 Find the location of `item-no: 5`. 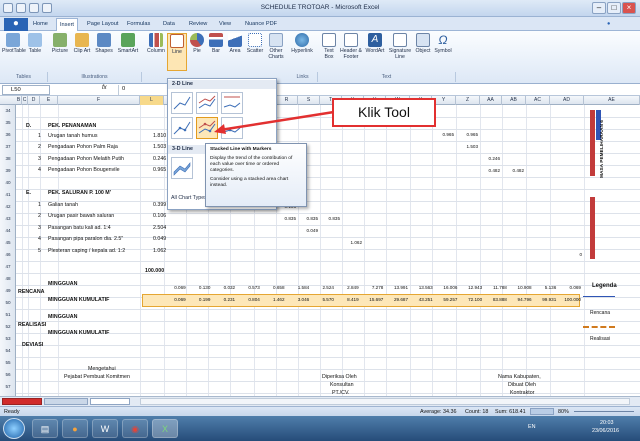

item-no: 5 is located at coordinates (39, 251).